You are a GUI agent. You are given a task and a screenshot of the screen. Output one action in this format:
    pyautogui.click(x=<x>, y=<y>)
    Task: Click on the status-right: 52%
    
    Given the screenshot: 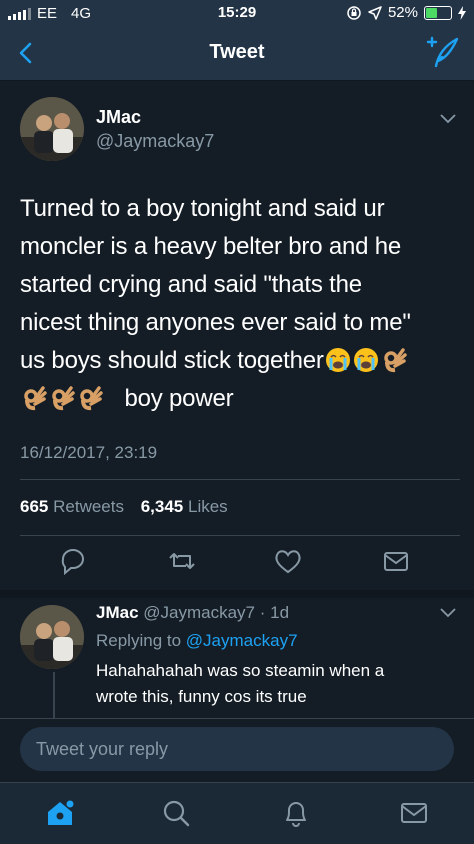 What is the action you would take?
    pyautogui.click(x=406, y=12)
    